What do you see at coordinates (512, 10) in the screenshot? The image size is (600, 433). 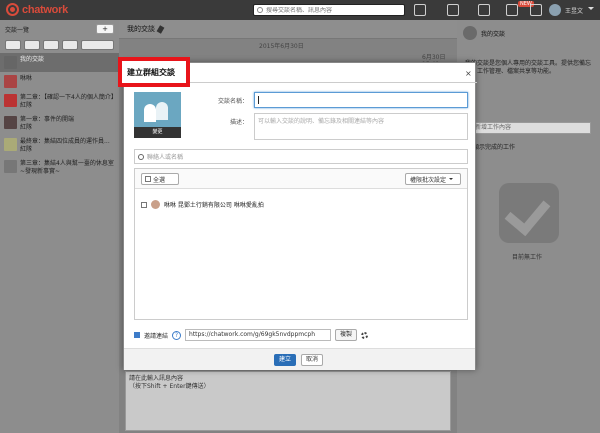 I see `notification-icon` at bounding box center [512, 10].